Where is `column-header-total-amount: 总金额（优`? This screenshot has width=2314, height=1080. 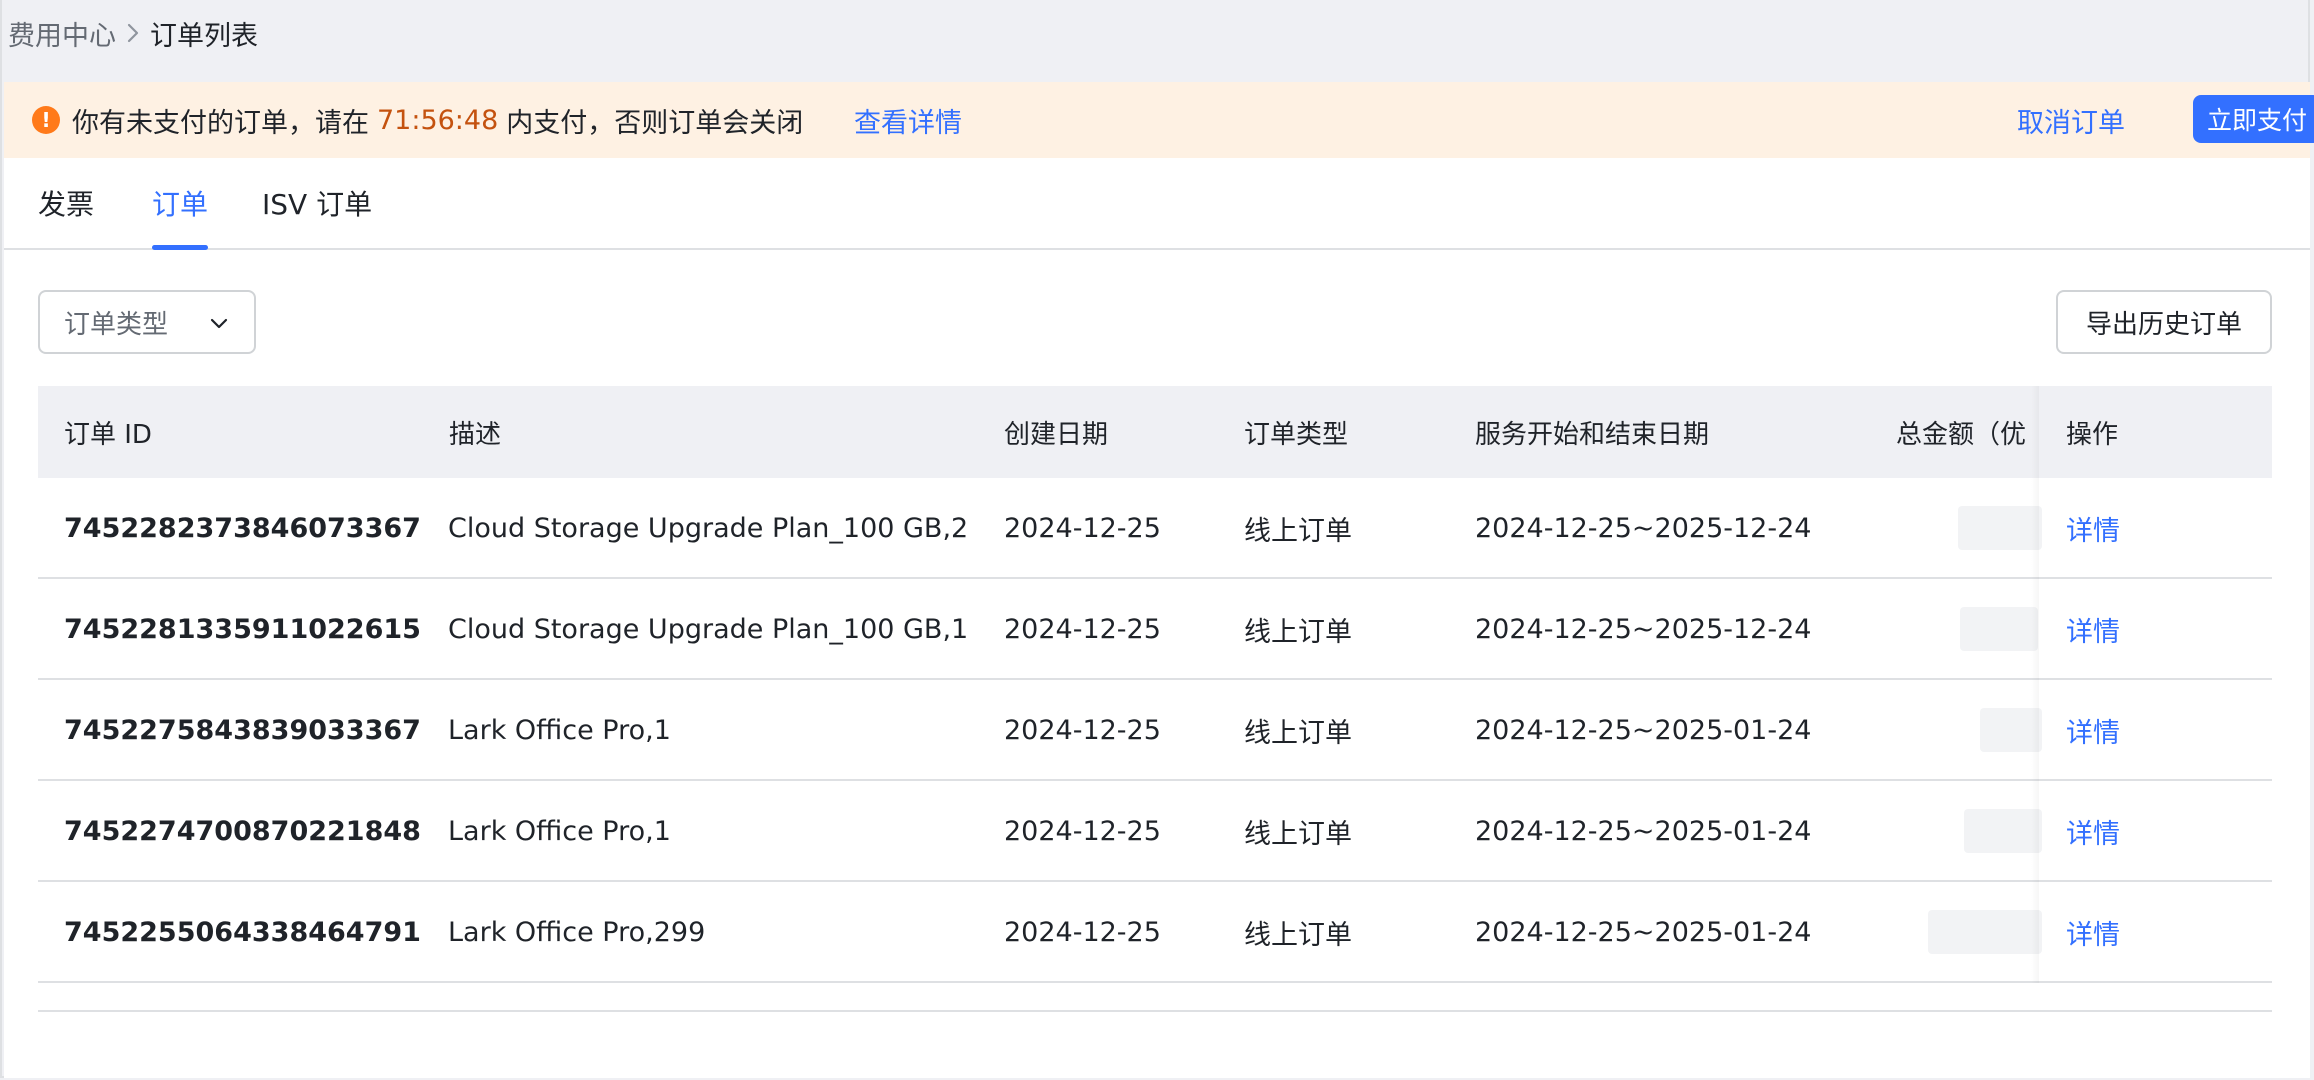 column-header-total-amount: 总金额（优 is located at coordinates (1961, 434).